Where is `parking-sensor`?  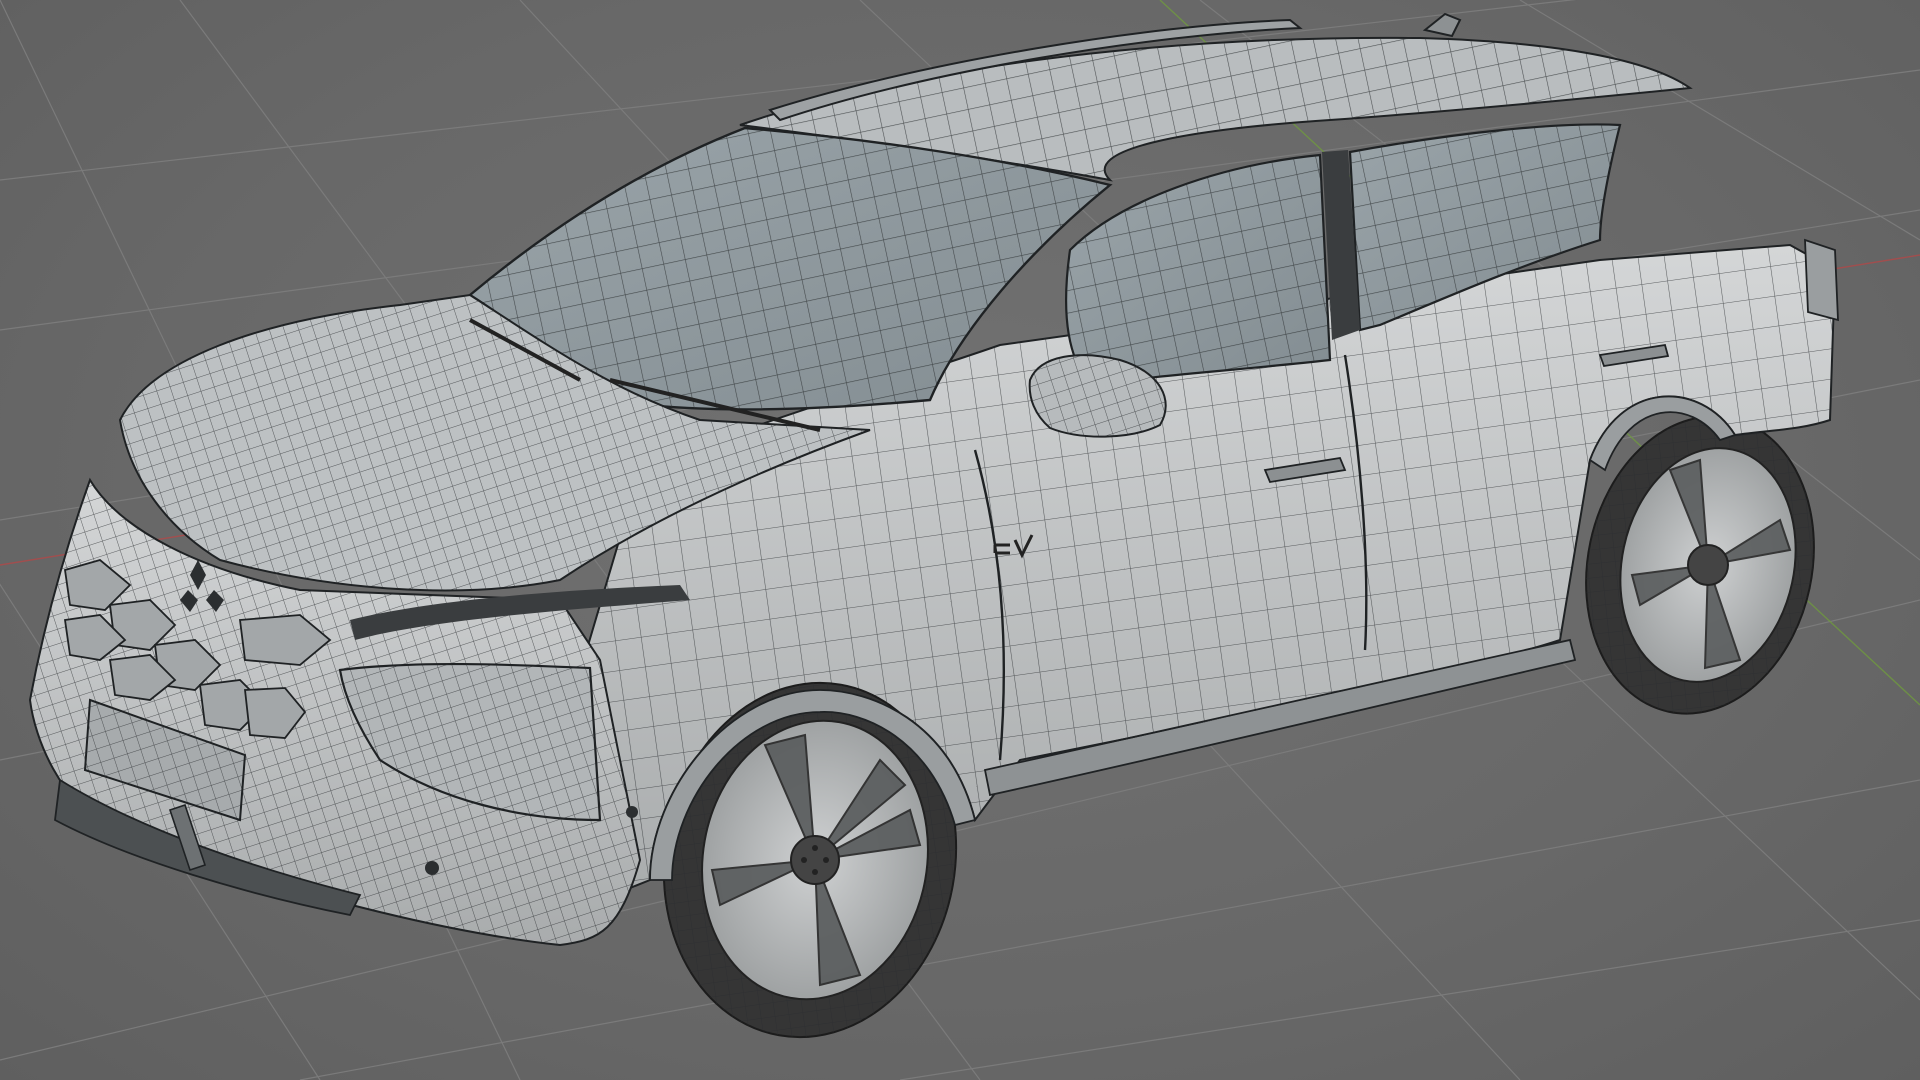 parking-sensor is located at coordinates (432, 868).